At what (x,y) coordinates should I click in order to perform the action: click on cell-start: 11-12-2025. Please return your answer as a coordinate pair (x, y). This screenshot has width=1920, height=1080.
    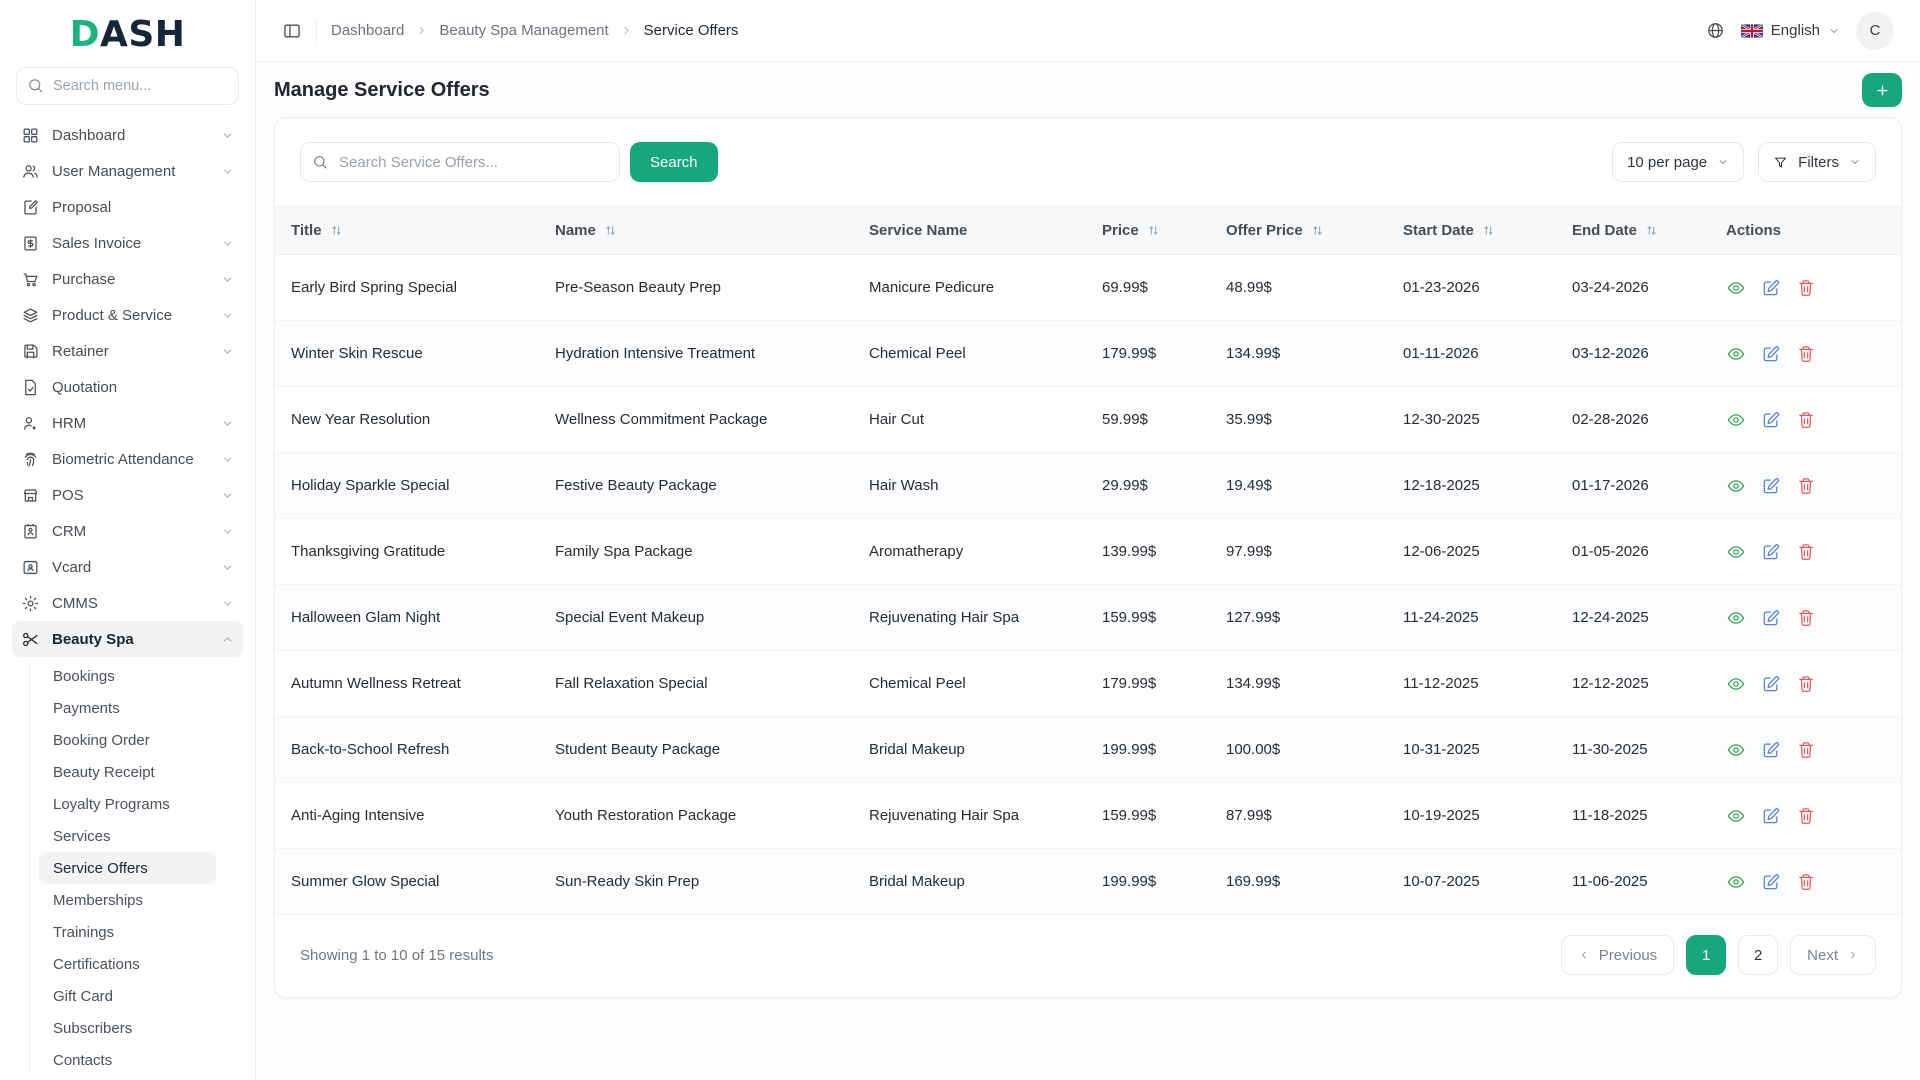
    Looking at the image, I should click on (1471, 683).